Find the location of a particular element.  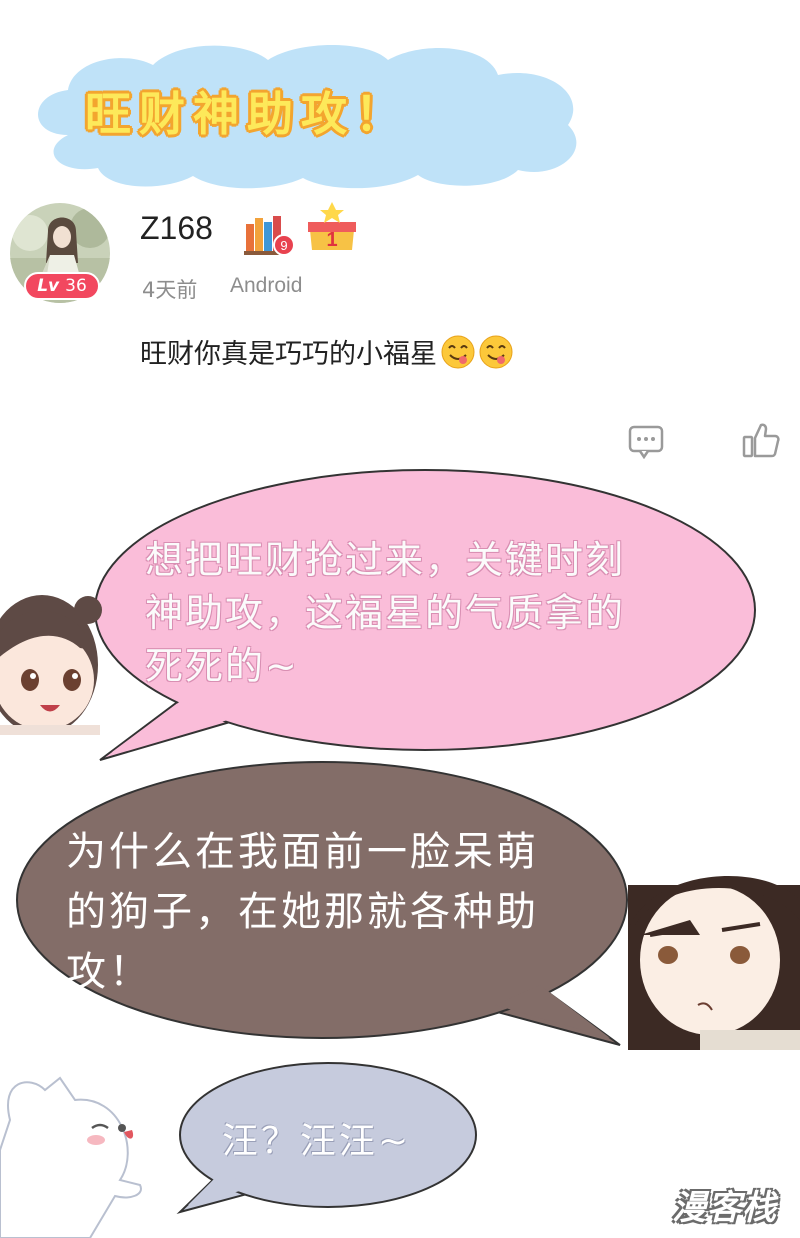

books-badge-count: 9 is located at coordinates (283, 245).